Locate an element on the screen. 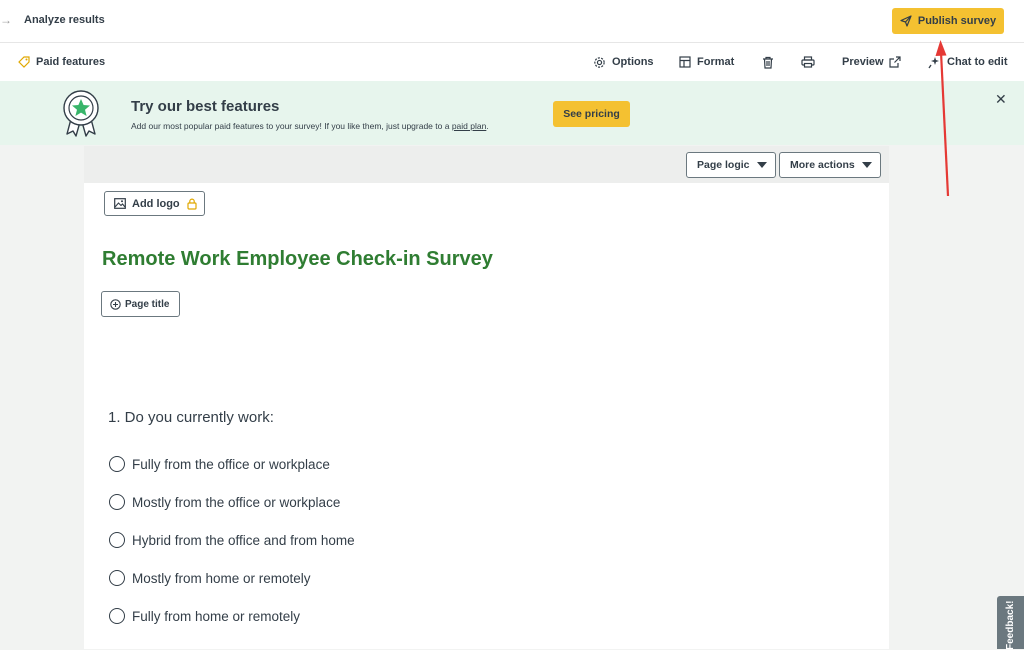 This screenshot has height=650, width=1024. answer-option: Hybrid from the office and from home is located at coordinates (232, 540).